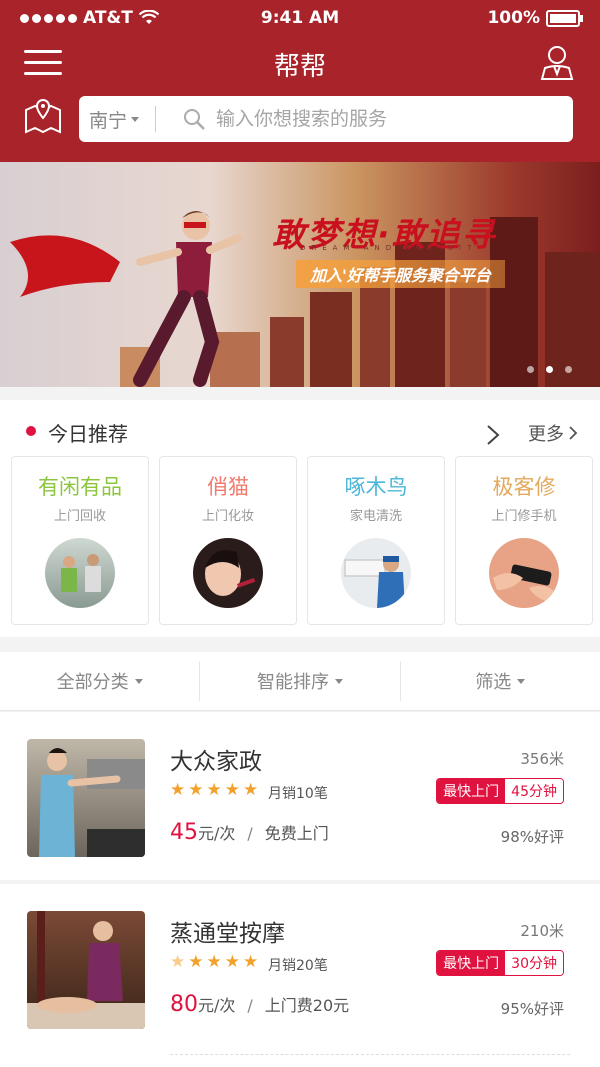 The image size is (600, 1067). I want to click on fastest-badge: 最快上门 45分钟, so click(500, 791).